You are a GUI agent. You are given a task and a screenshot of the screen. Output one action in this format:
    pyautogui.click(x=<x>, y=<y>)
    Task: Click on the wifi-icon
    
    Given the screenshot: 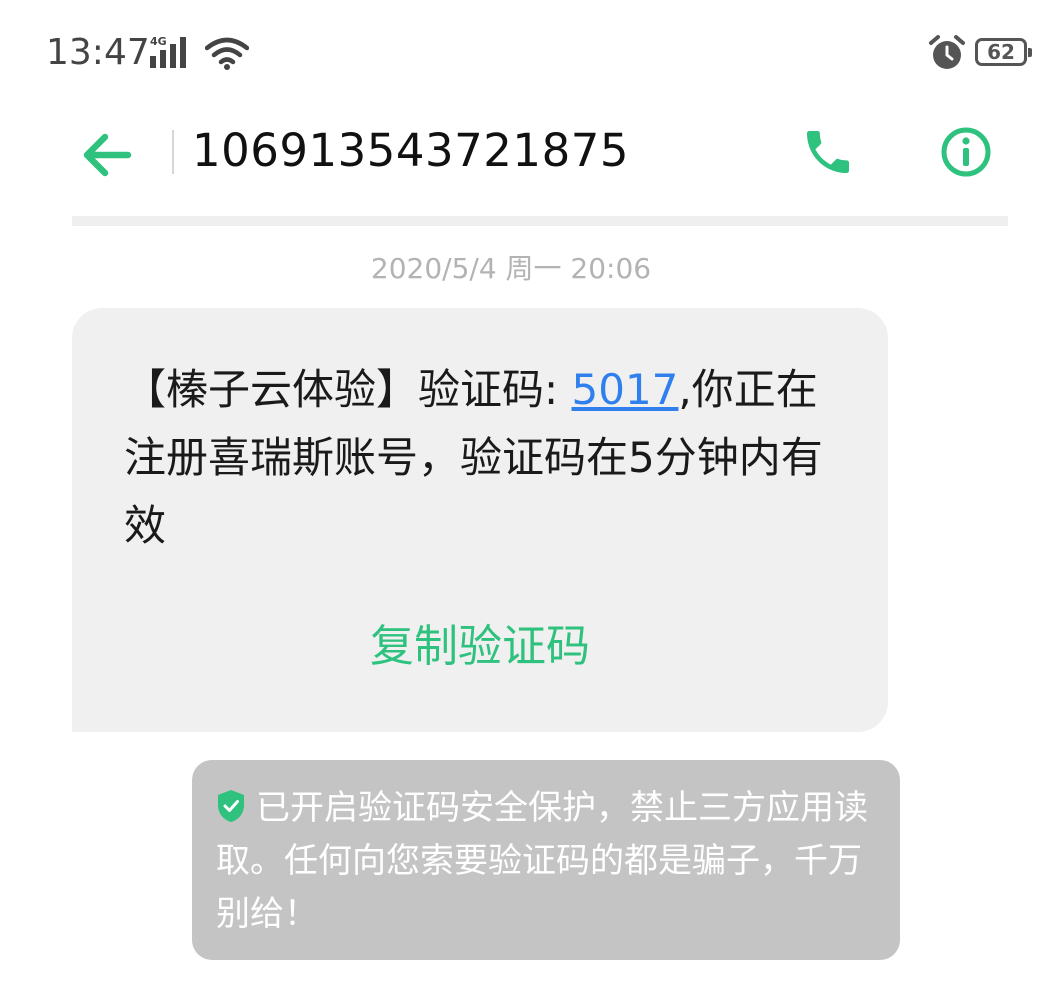 What is the action you would take?
    pyautogui.click(x=227, y=53)
    